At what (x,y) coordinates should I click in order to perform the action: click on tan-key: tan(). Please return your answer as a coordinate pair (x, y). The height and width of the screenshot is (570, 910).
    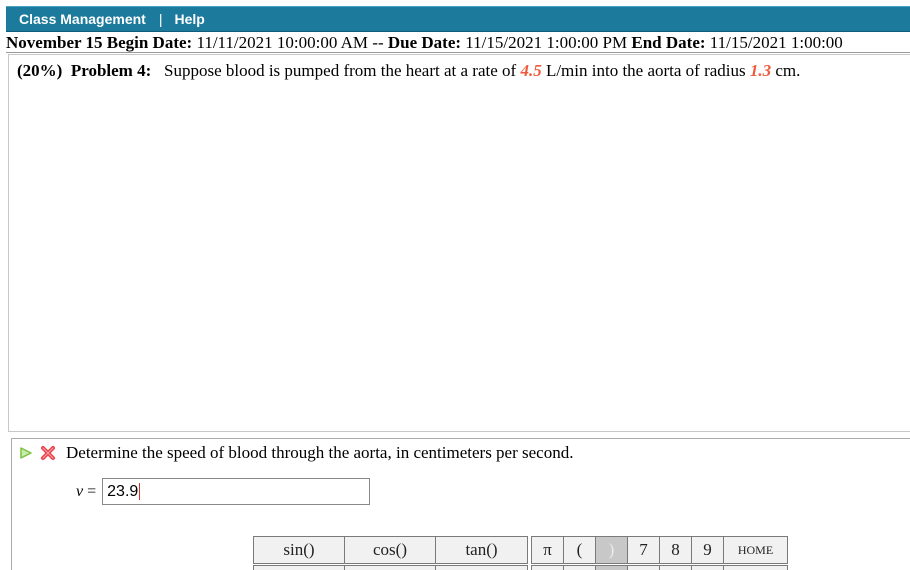
    Looking at the image, I should click on (481, 550).